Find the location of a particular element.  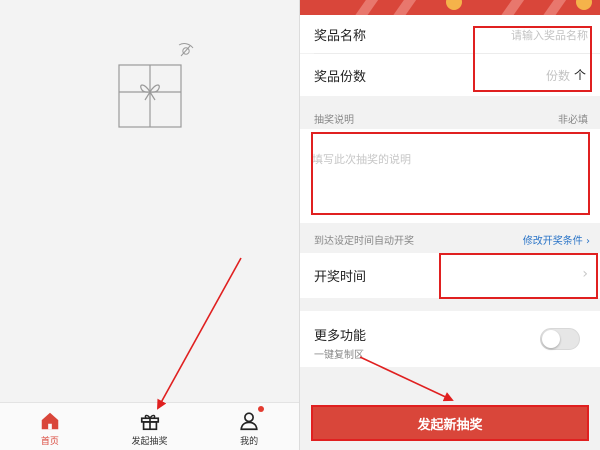

prize-name-row: 奖品名称 请输入奖品名称 is located at coordinates (450, 34).